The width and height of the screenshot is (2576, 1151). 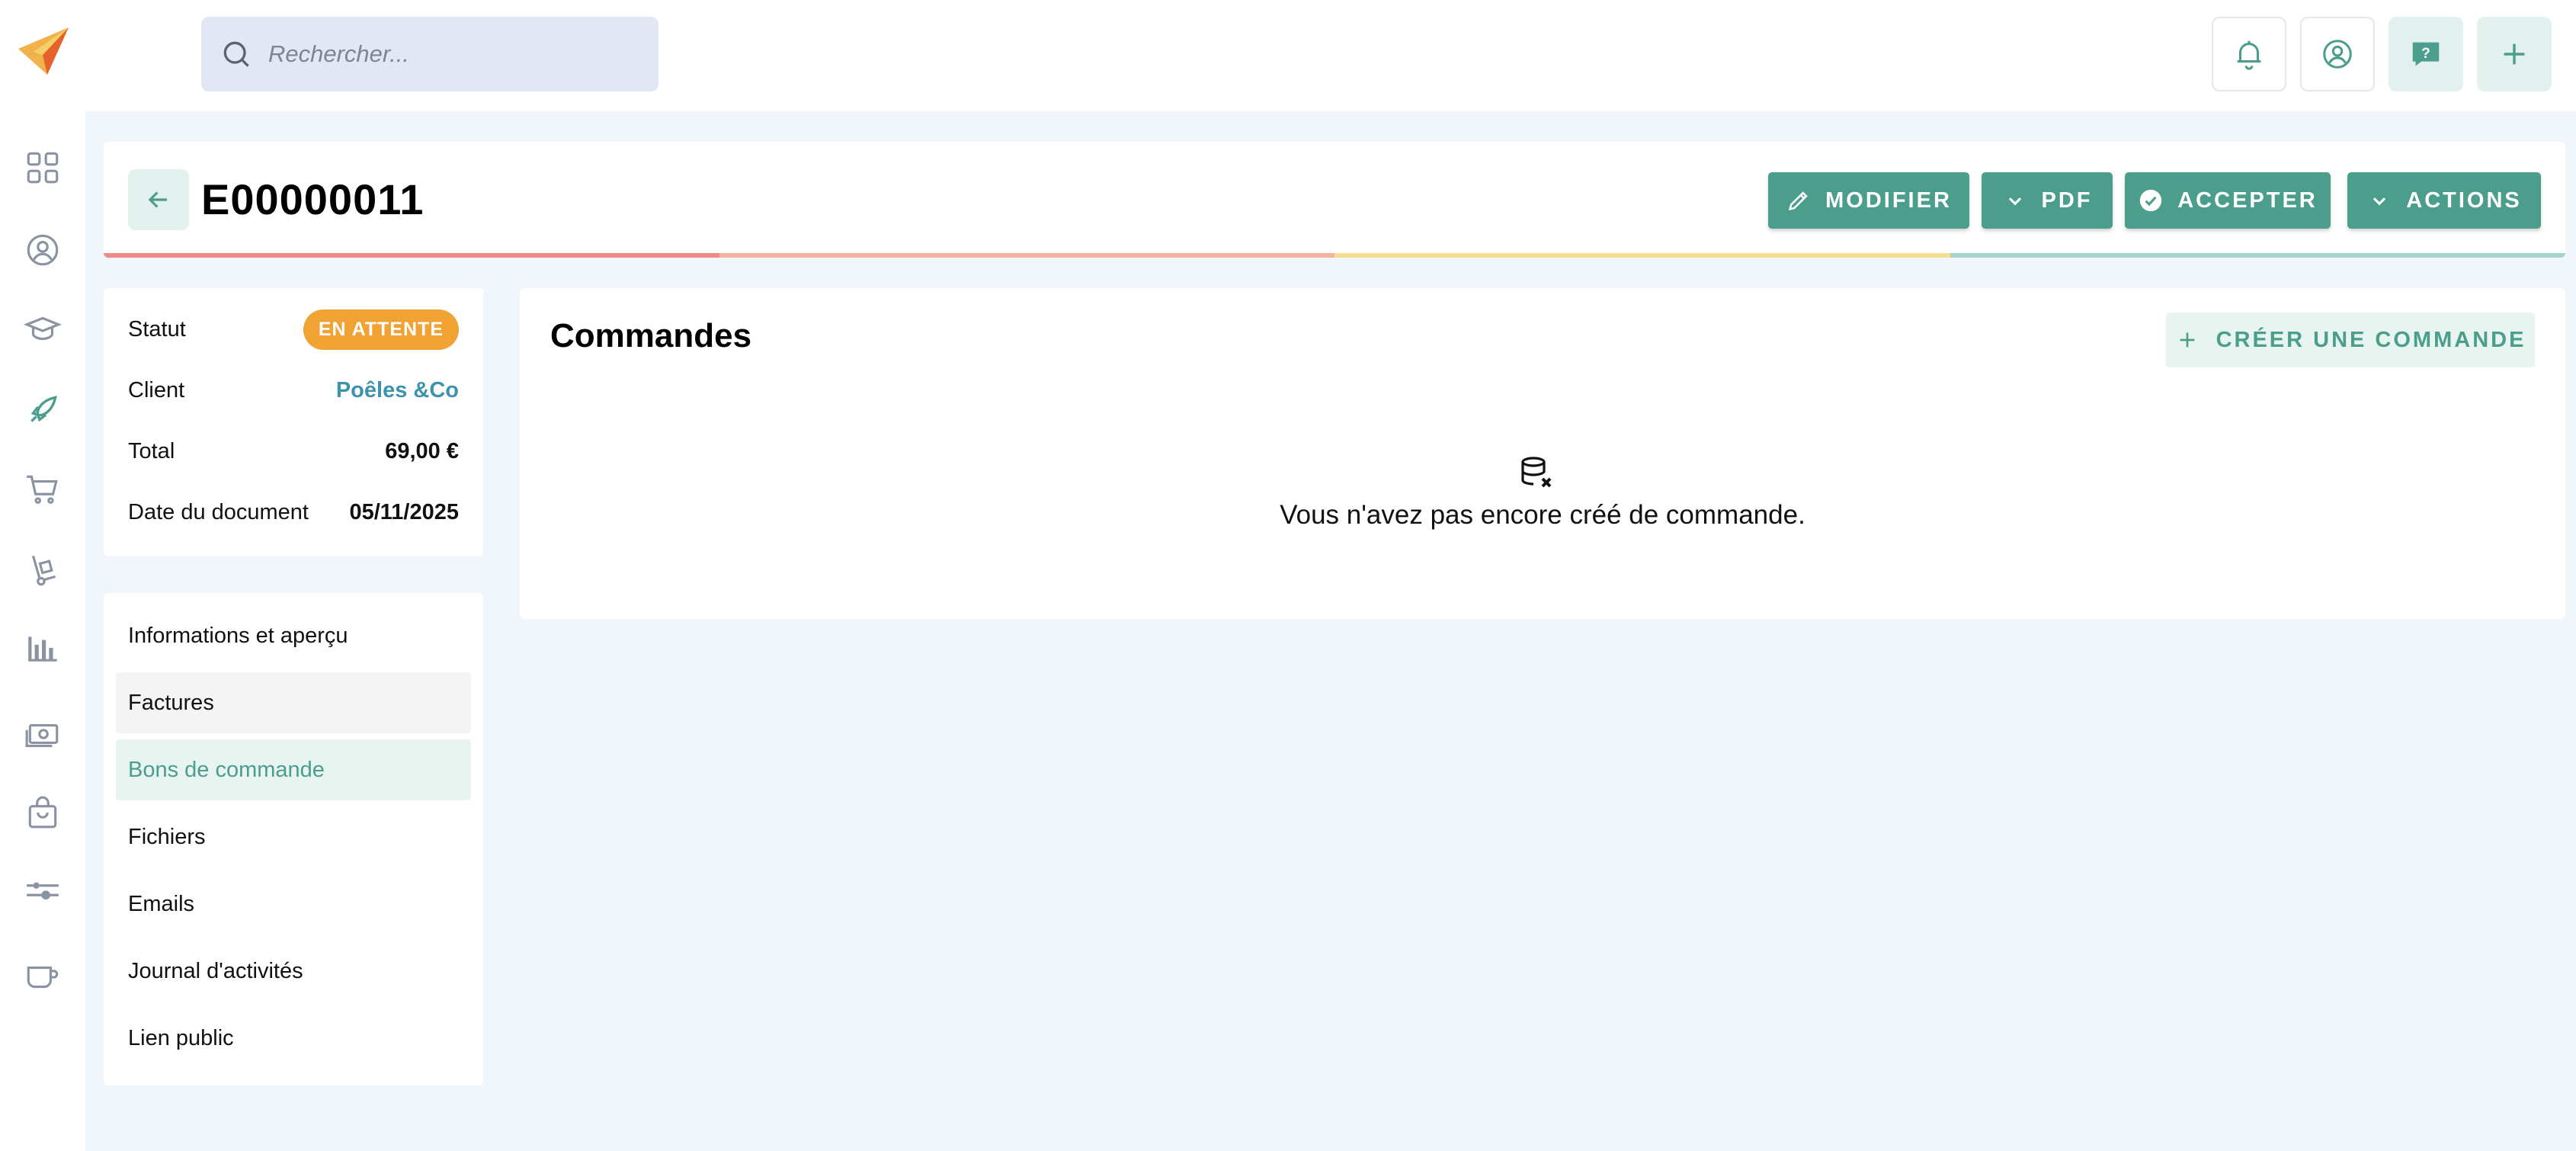 I want to click on nav-finance, so click(x=43, y=735).